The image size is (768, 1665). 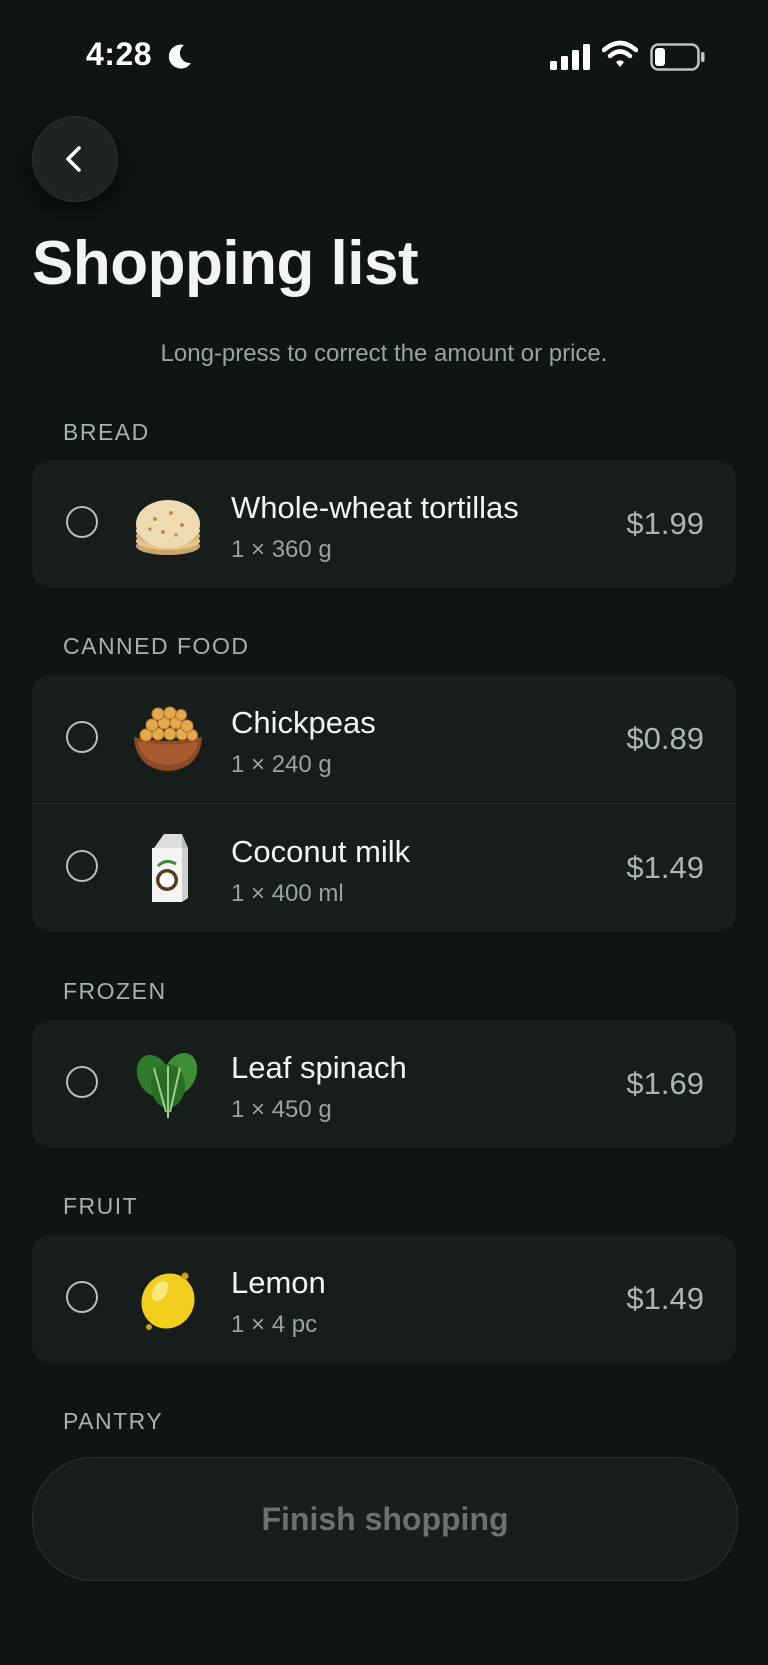 What do you see at coordinates (179, 56) in the screenshot?
I see `moon-icon` at bounding box center [179, 56].